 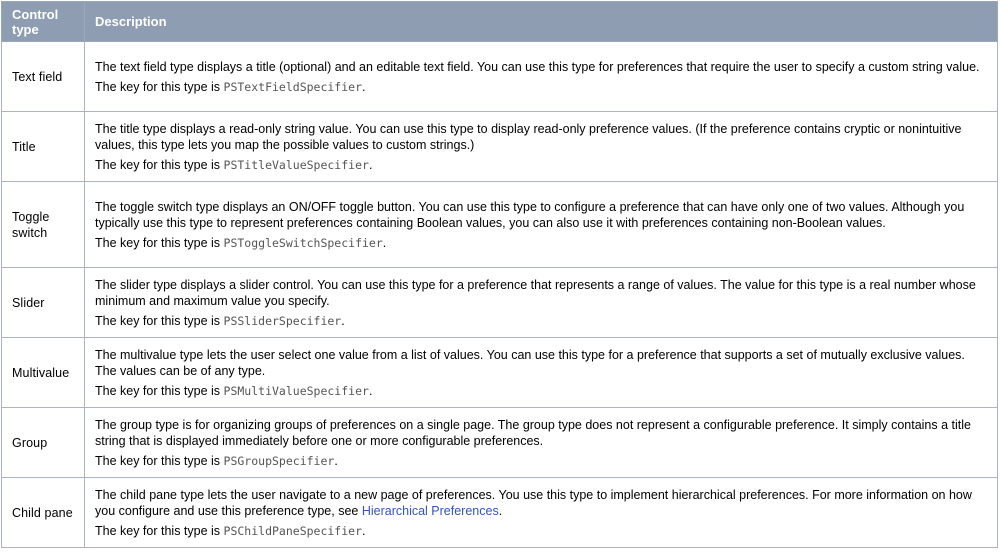 I want to click on key-code: PSGroupSpecifier, so click(x=279, y=460).